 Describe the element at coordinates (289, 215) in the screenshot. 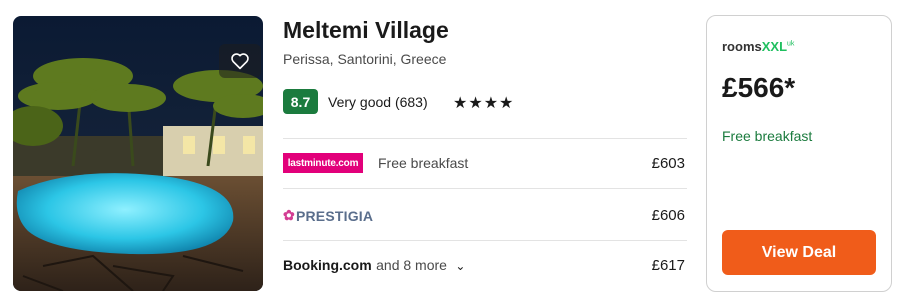

I see `prestigia-flower-icon: ✿` at that location.